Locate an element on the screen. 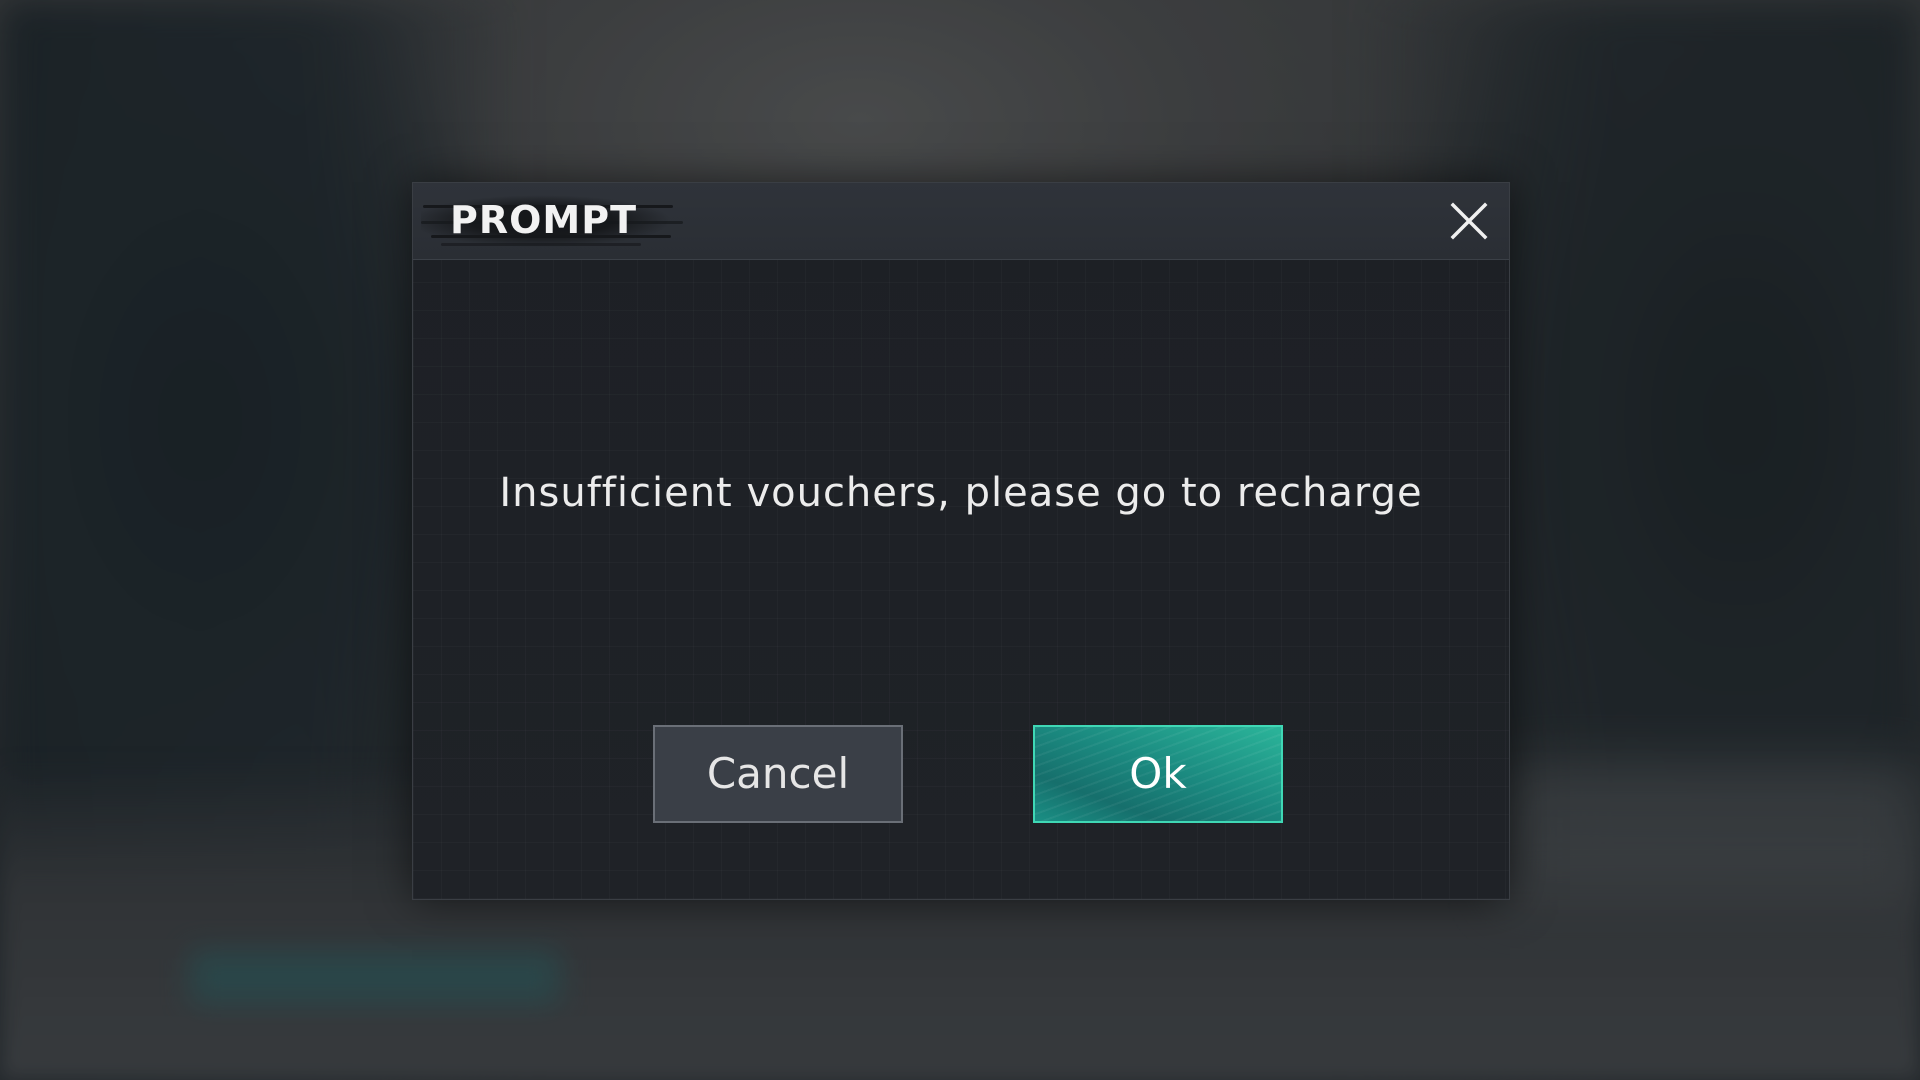 The height and width of the screenshot is (1080, 1920). ok-button: Ok is located at coordinates (1158, 774).